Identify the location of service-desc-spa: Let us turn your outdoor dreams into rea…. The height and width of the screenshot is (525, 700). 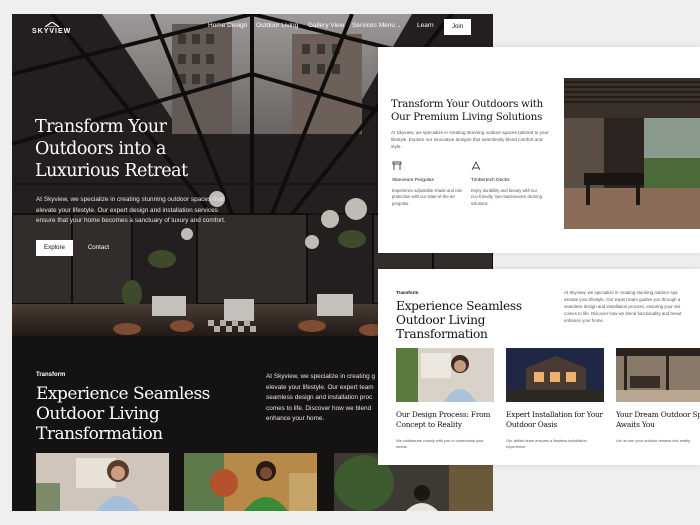
(653, 440).